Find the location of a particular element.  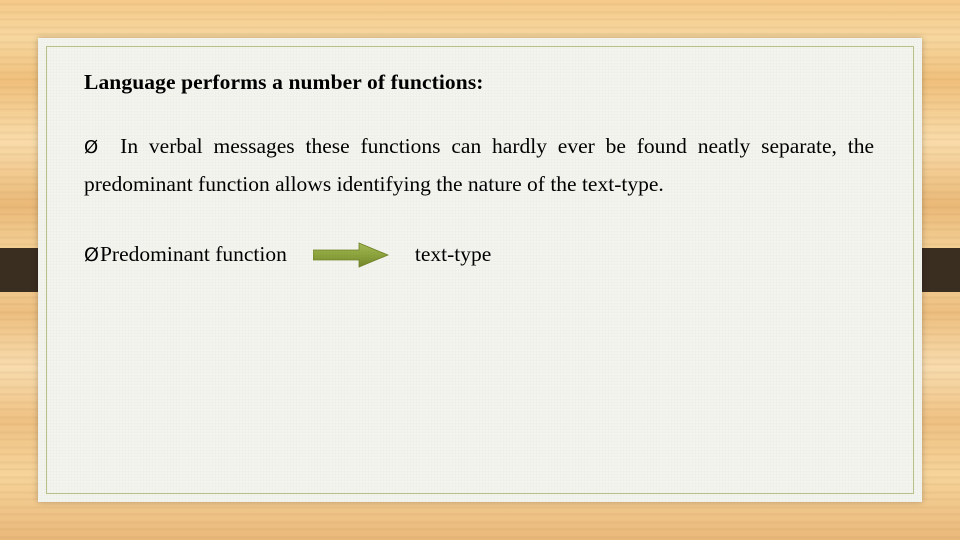

bullet-marker-icon: Ø is located at coordinates (91, 147).